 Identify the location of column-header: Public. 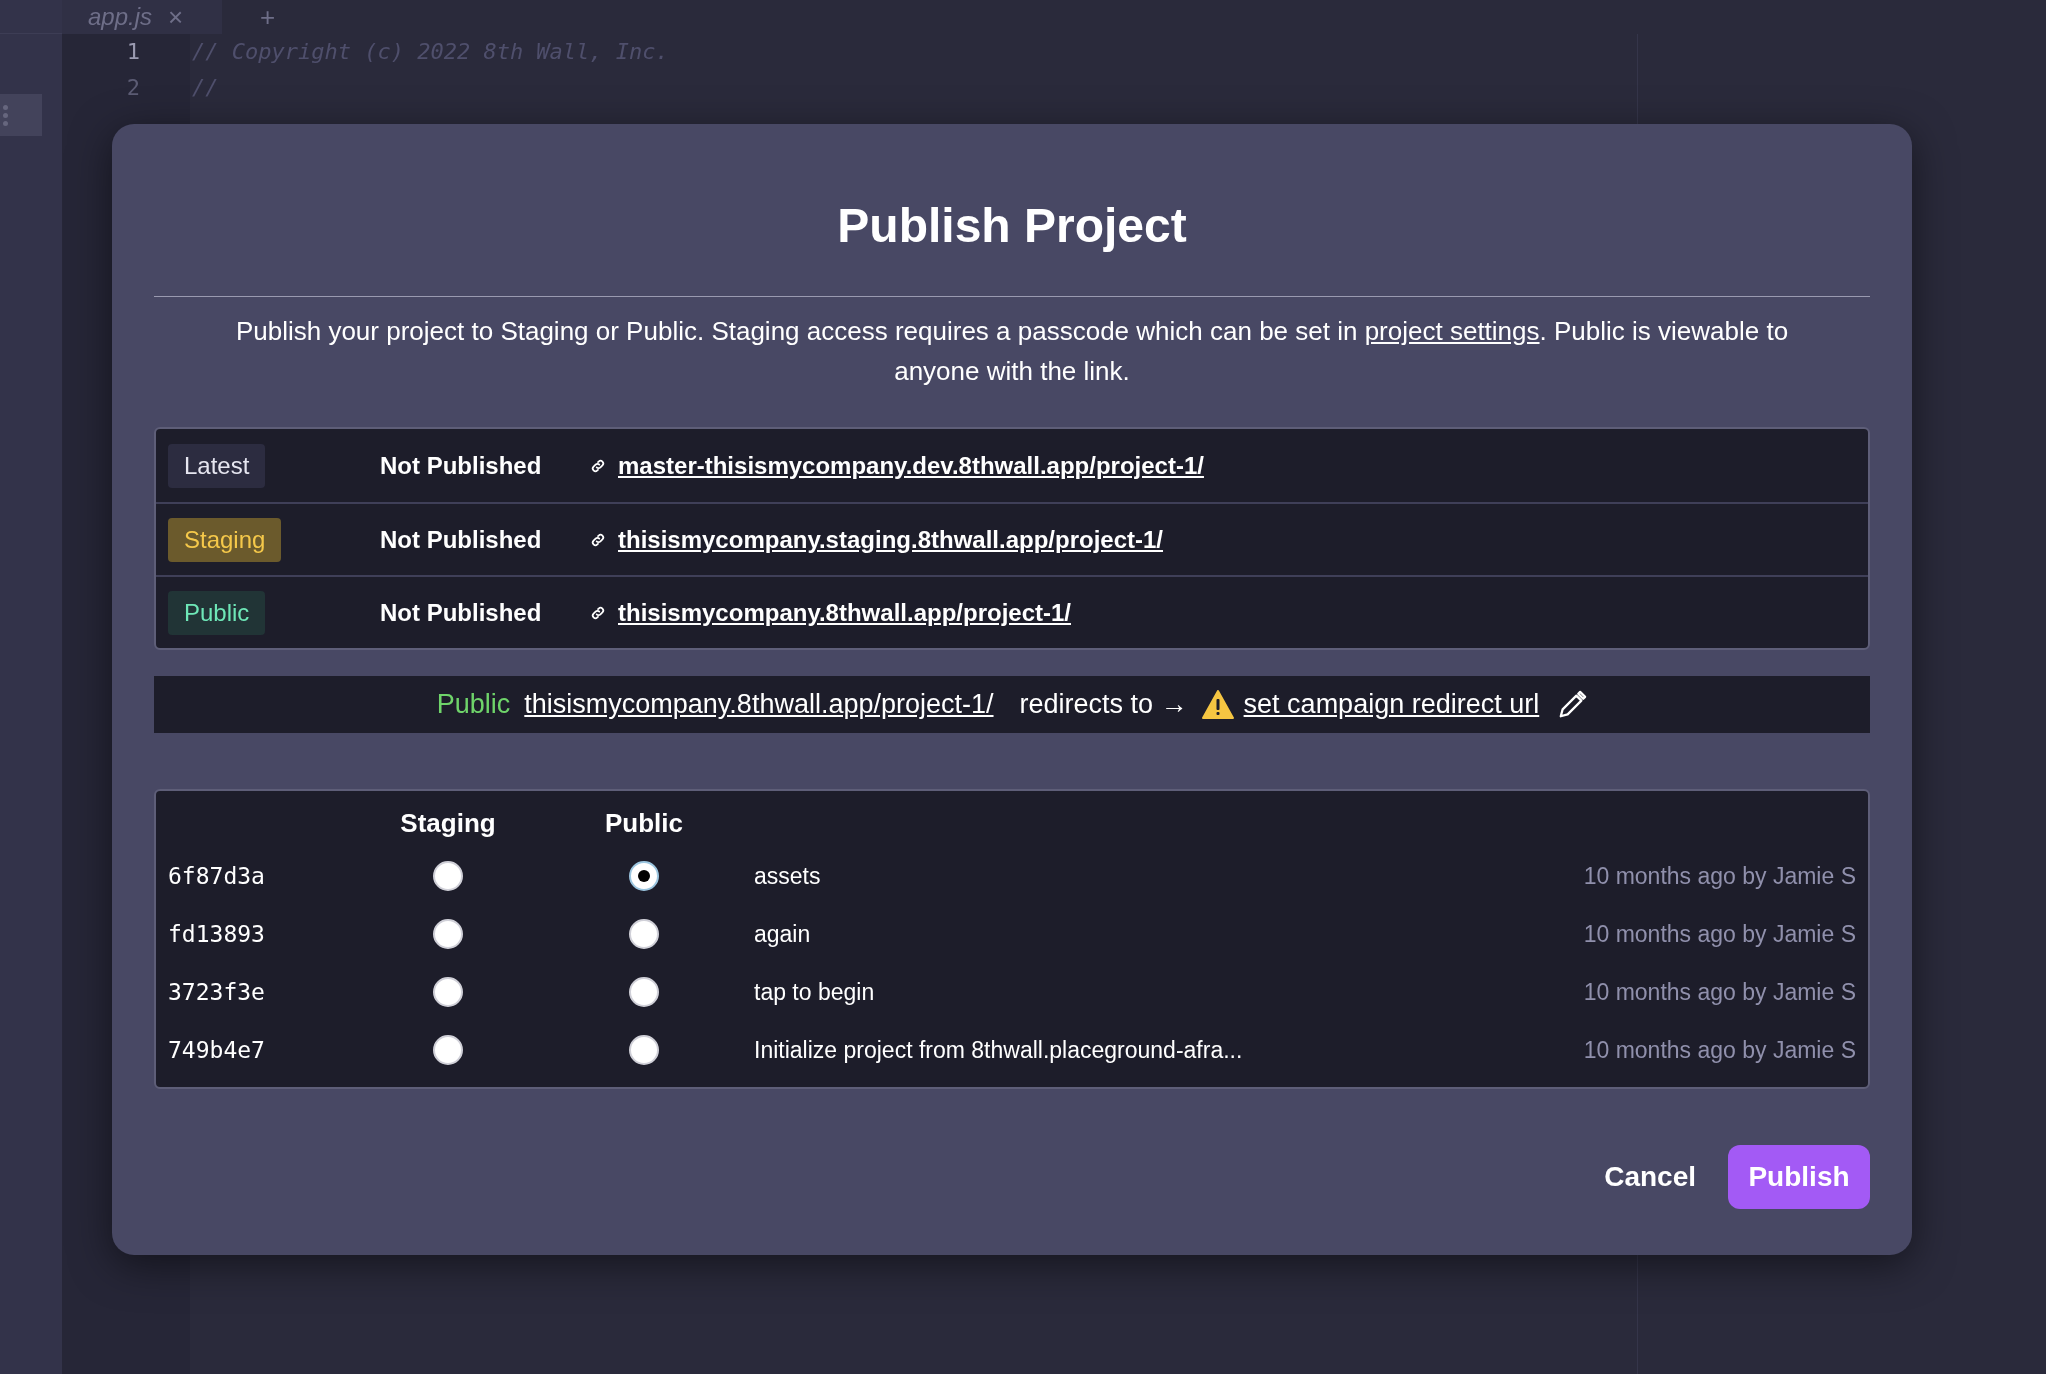
(644, 823).